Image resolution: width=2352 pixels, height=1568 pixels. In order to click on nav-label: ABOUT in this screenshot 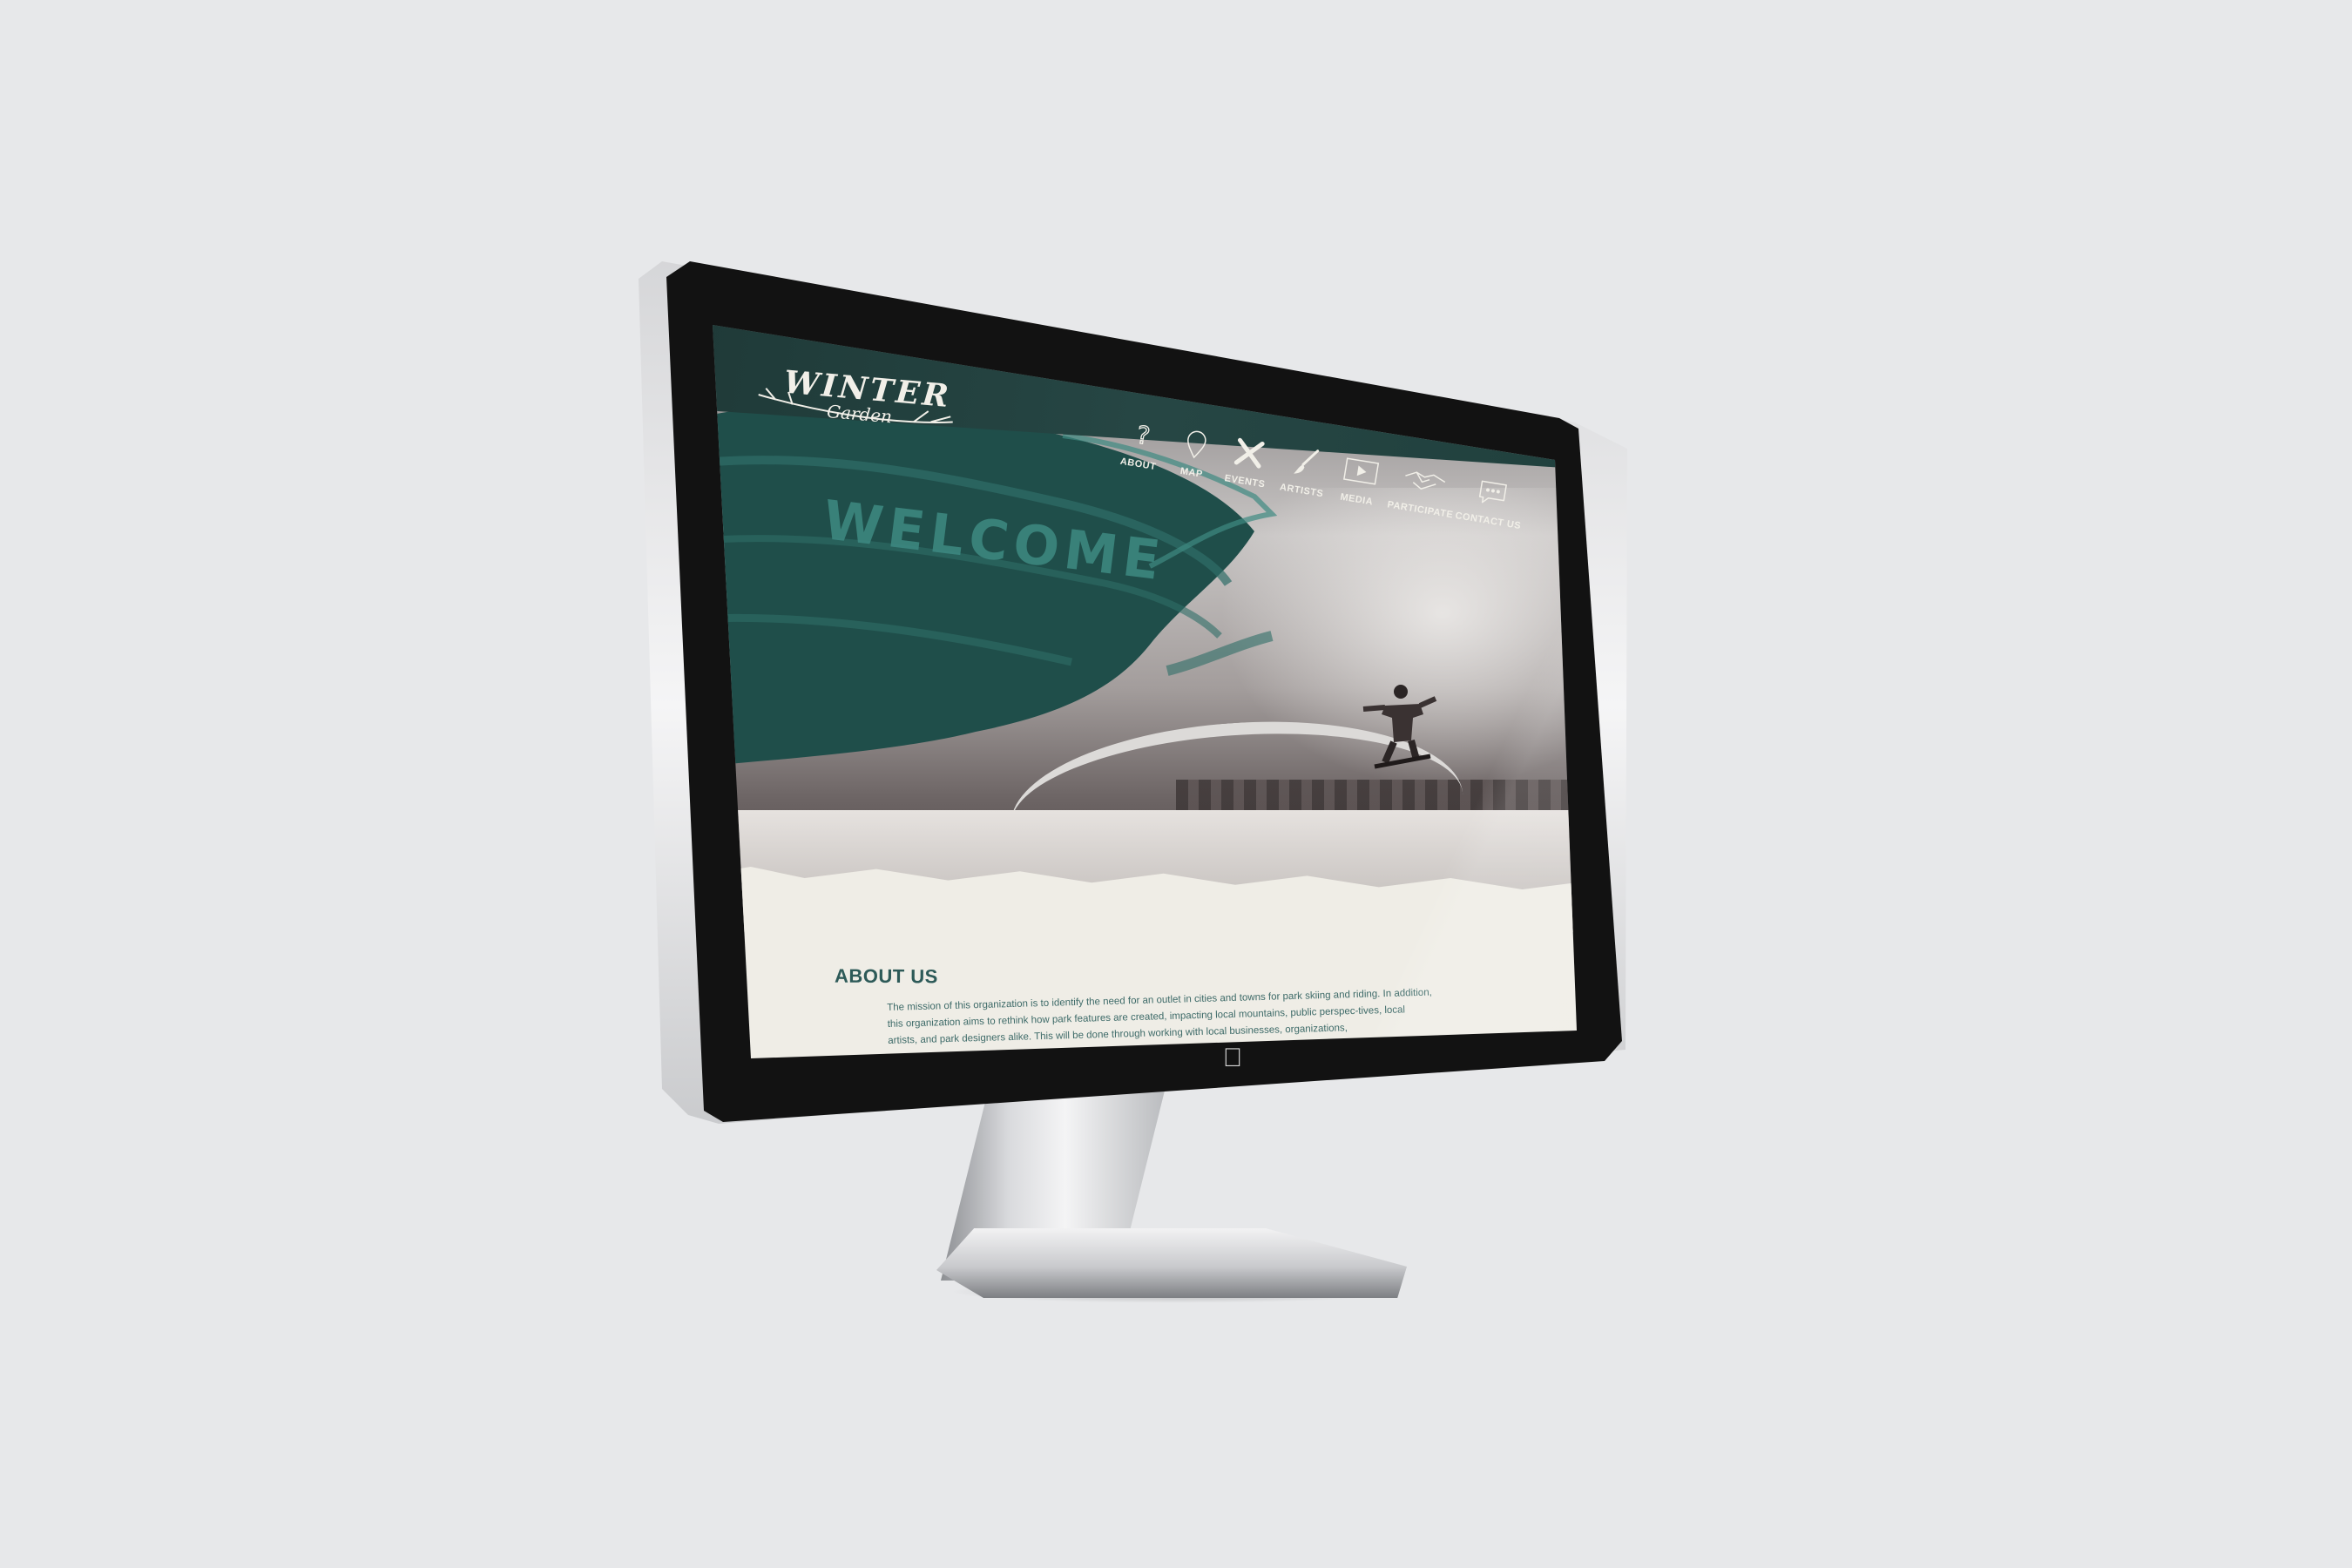, I will do `click(1138, 465)`.